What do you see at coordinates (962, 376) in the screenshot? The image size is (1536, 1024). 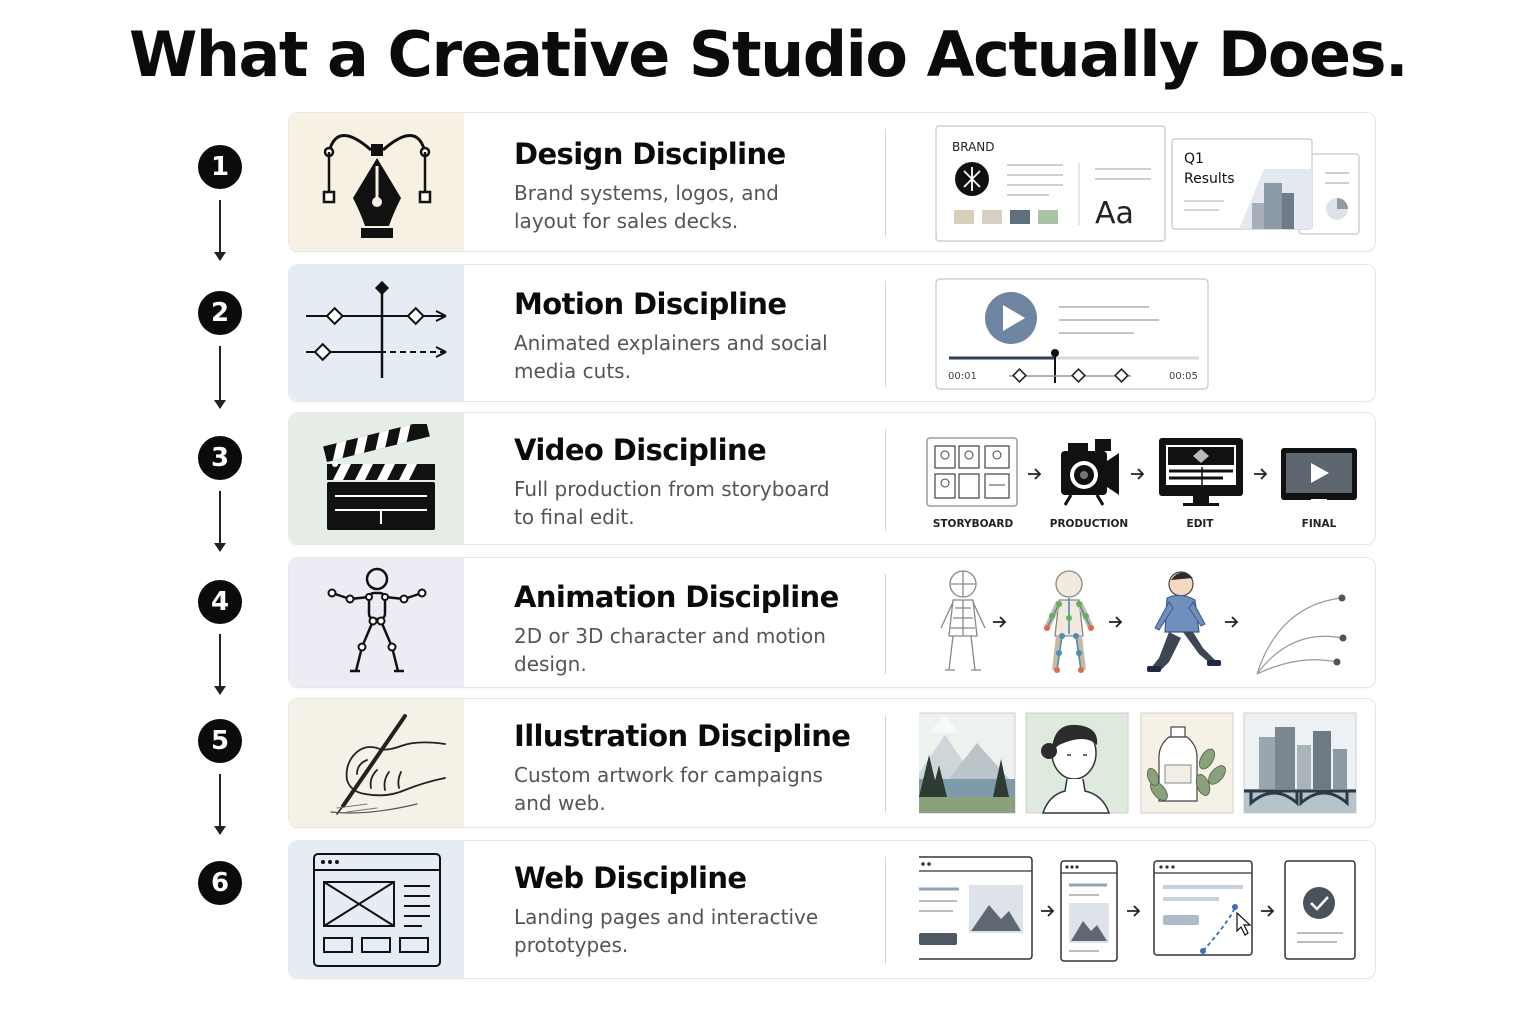 I see `time-start: 00:01` at bounding box center [962, 376].